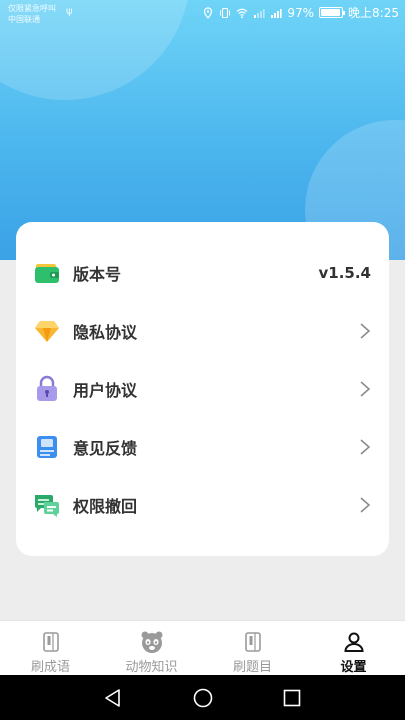 The width and height of the screenshot is (405, 720). Describe the element at coordinates (332, 12) in the screenshot. I see `battery-icon` at that location.